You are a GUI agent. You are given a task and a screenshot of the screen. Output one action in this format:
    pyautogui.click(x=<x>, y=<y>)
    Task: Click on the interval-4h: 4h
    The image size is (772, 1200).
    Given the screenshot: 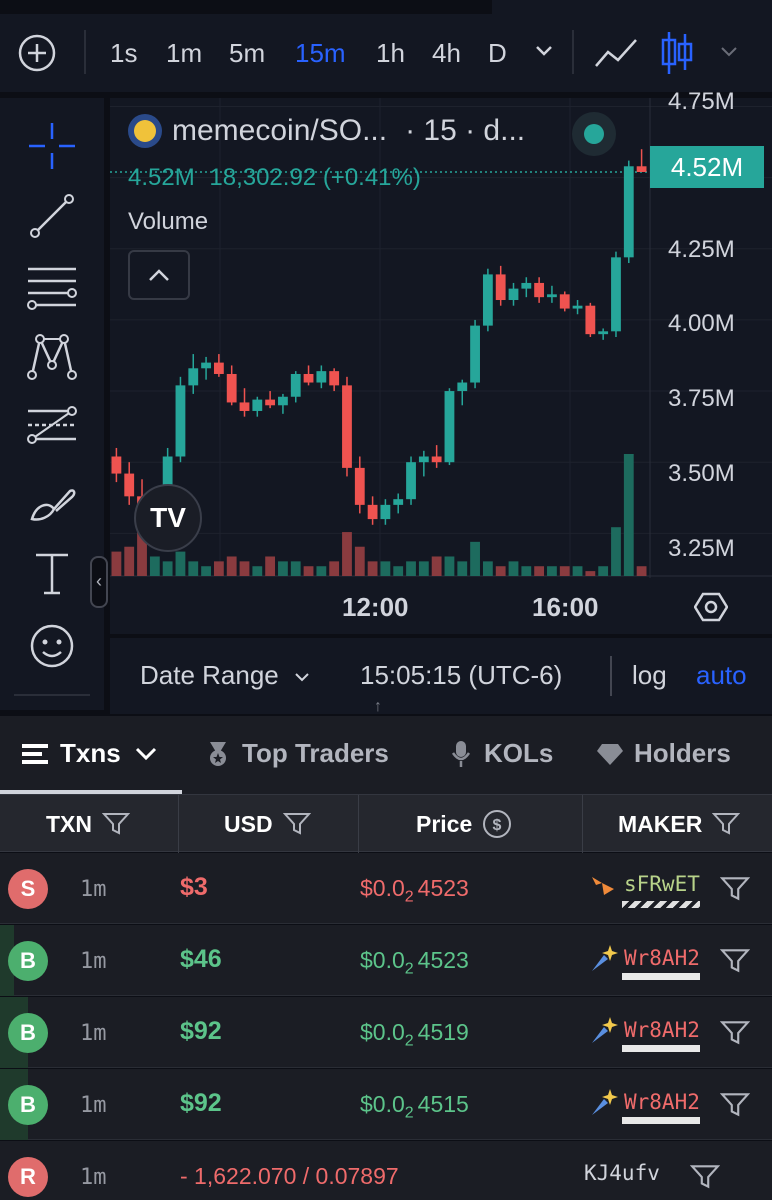 What is the action you would take?
    pyautogui.click(x=446, y=53)
    